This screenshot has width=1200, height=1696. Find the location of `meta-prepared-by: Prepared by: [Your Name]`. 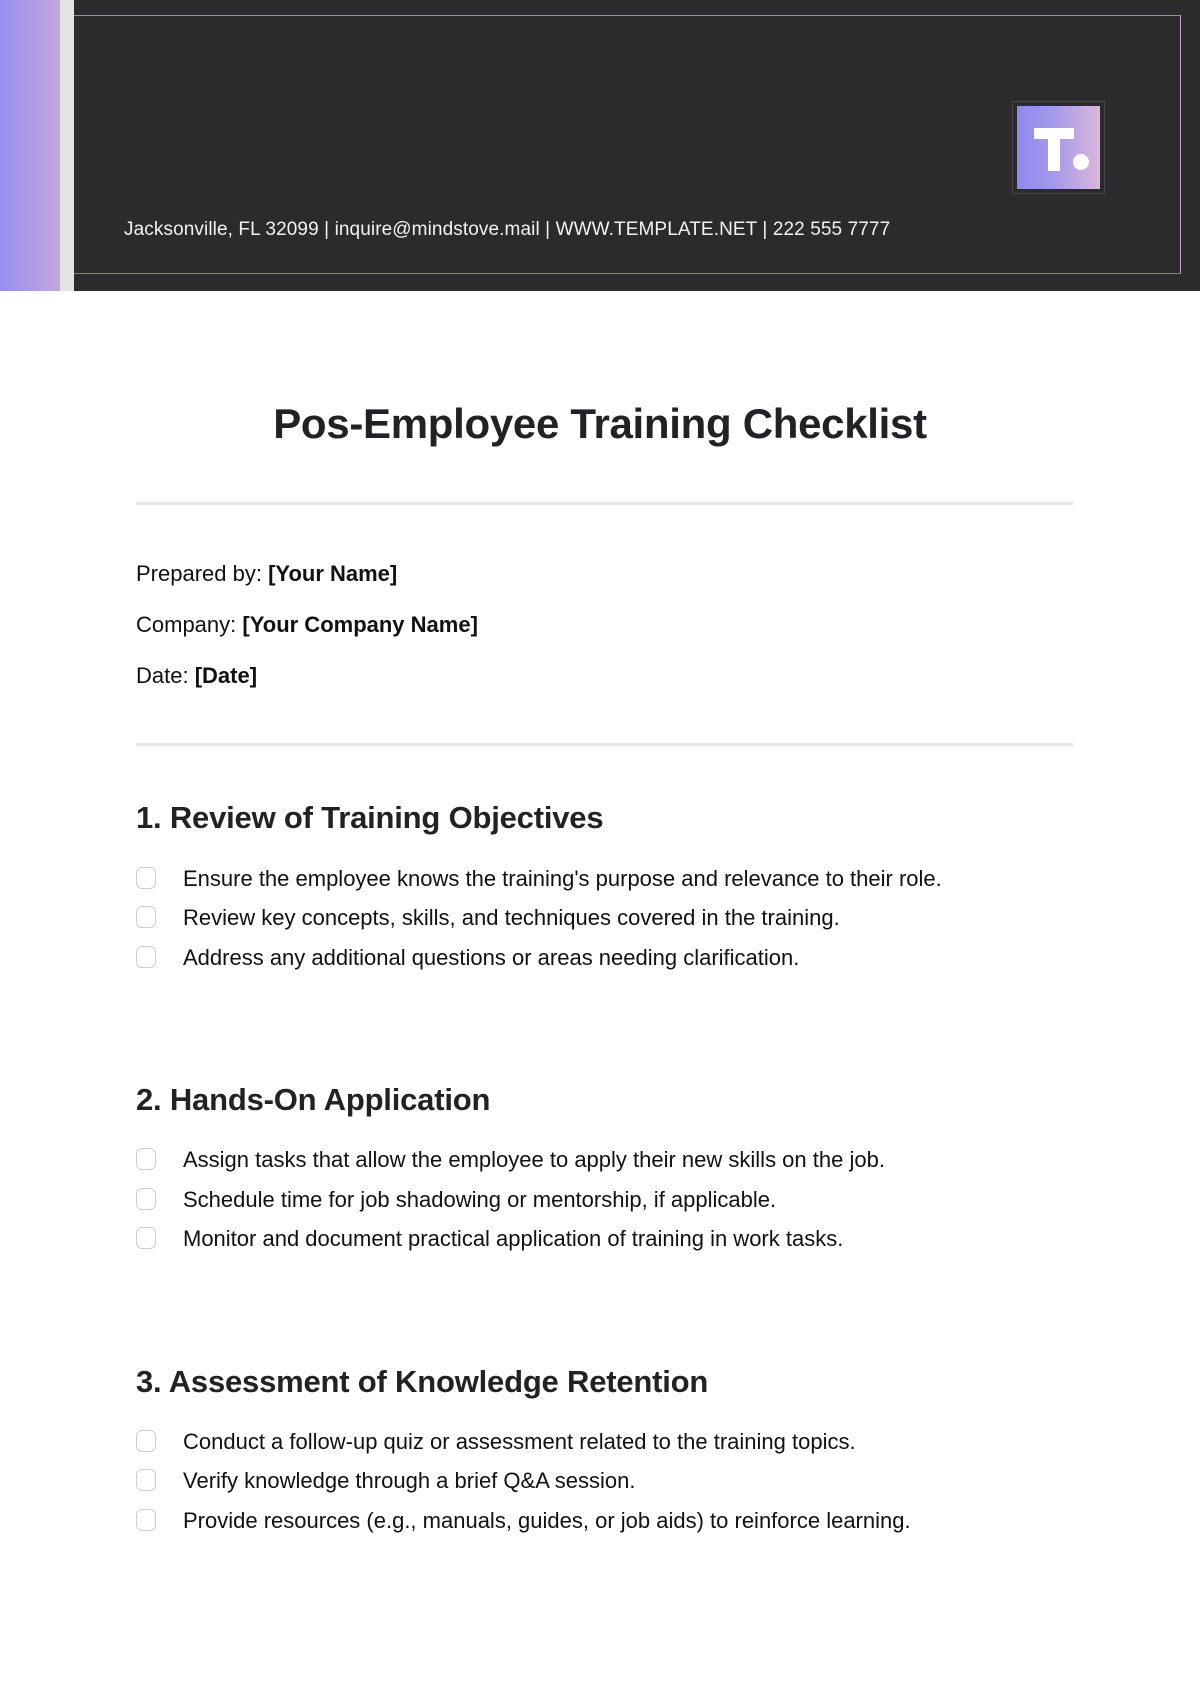

meta-prepared-by: Prepared by: [Your Name] is located at coordinates (266, 574).